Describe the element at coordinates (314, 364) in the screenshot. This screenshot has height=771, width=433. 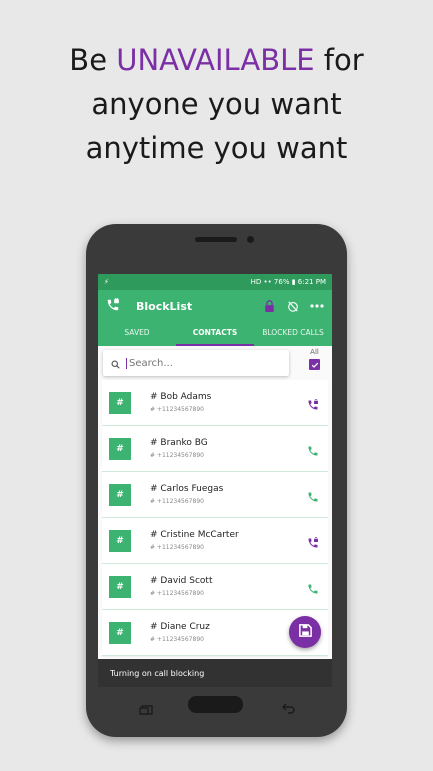
I see `select-all-checkbox` at that location.